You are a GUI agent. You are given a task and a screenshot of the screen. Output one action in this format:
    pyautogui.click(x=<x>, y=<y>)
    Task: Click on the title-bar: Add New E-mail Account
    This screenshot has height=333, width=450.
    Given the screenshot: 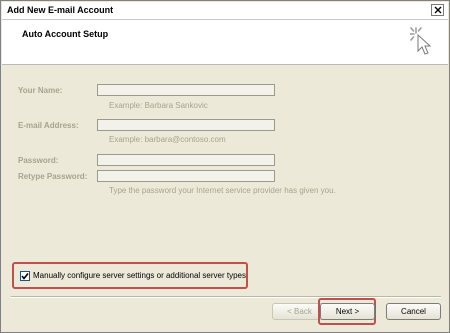 What is the action you would take?
    pyautogui.click(x=225, y=11)
    